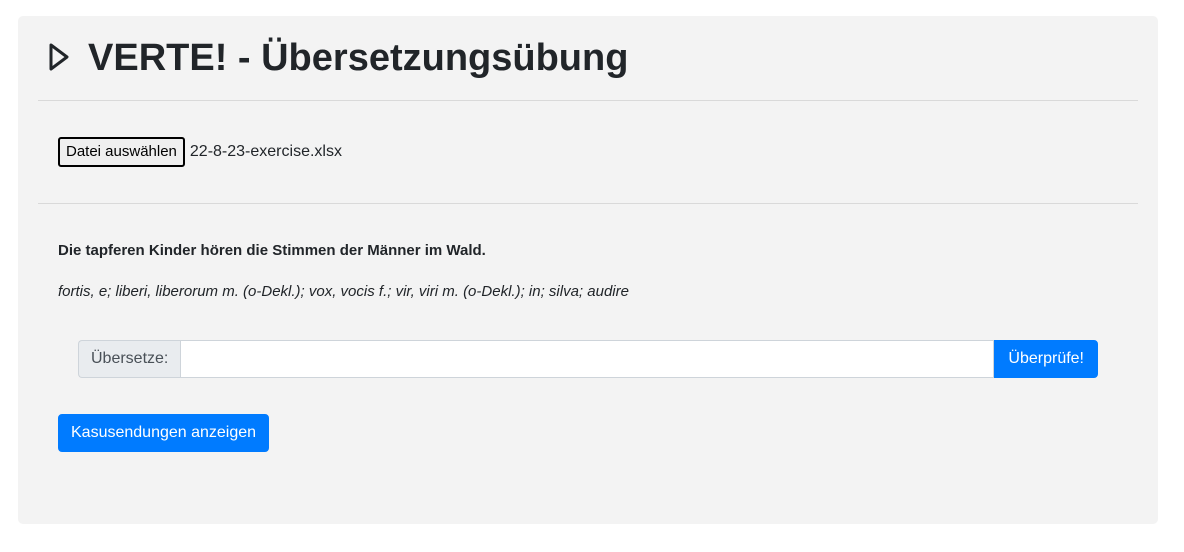  I want to click on translate-label: Übersetze:, so click(129, 359).